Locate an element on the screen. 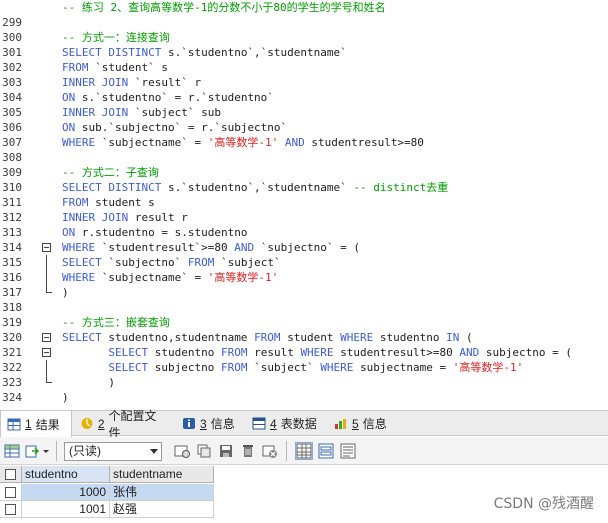  code-line: 319 -- 方式三：嵌套查询 is located at coordinates (304, 322).